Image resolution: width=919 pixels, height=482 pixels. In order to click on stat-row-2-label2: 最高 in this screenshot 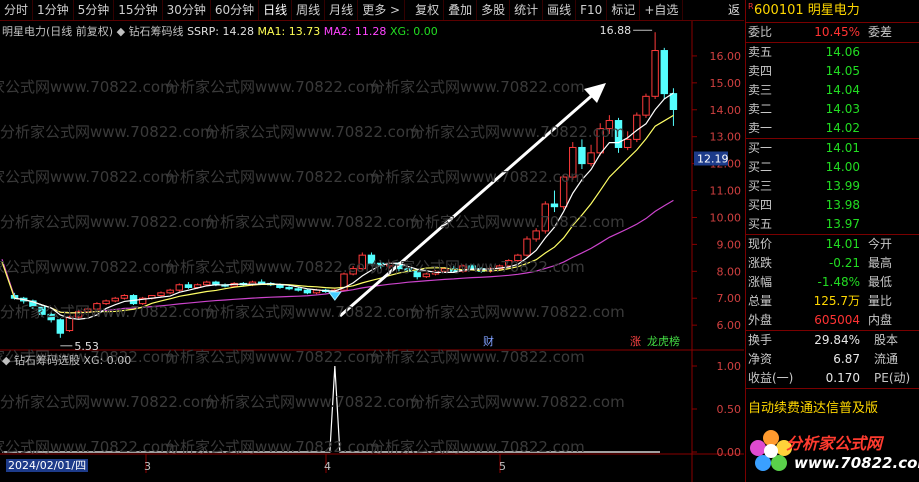, I will do `click(880, 263)`.